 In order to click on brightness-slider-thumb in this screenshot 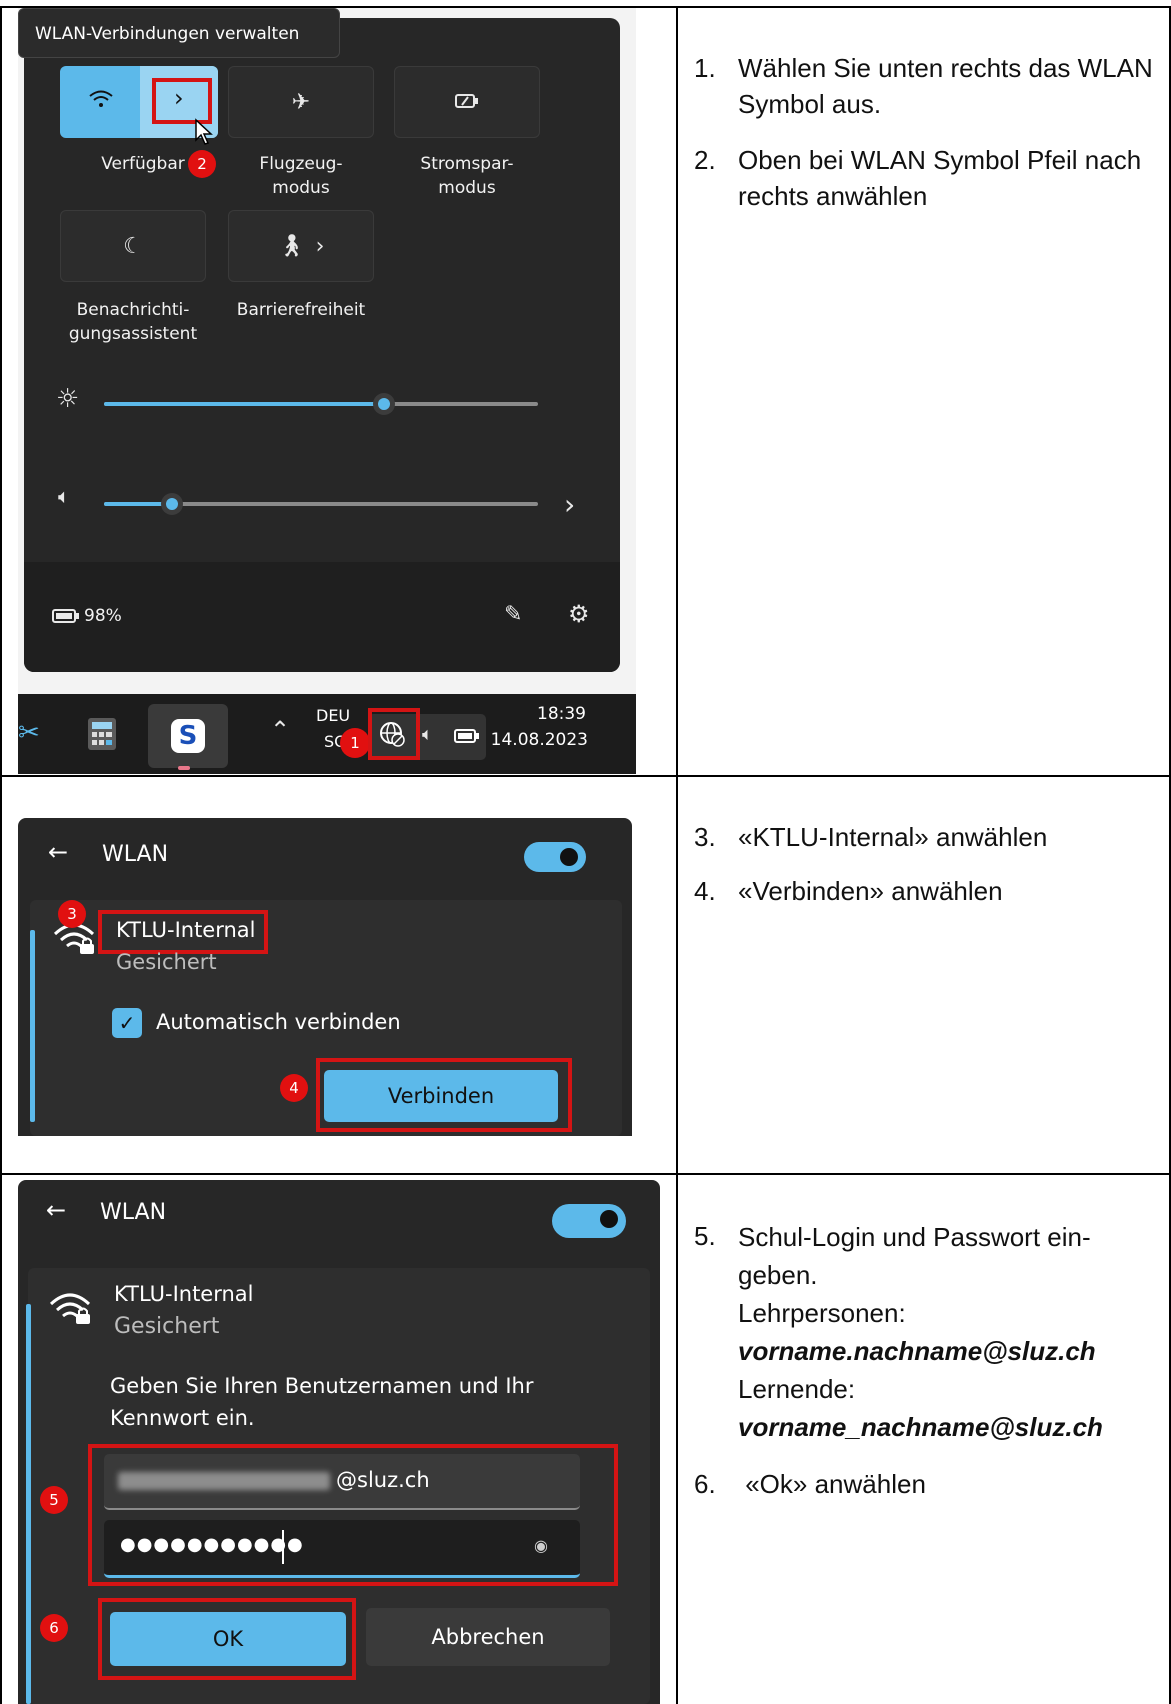, I will do `click(384, 404)`.